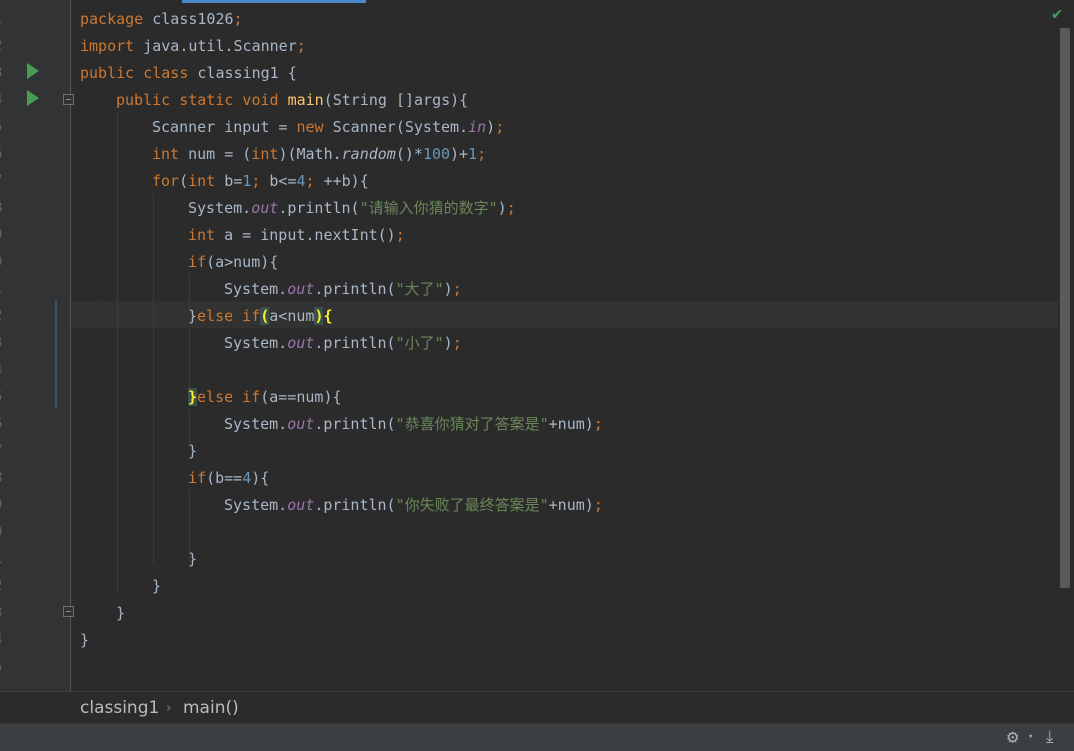 This screenshot has height=751, width=1074. Describe the element at coordinates (1012, 737) in the screenshot. I see `gear-icon: ⚙` at that location.